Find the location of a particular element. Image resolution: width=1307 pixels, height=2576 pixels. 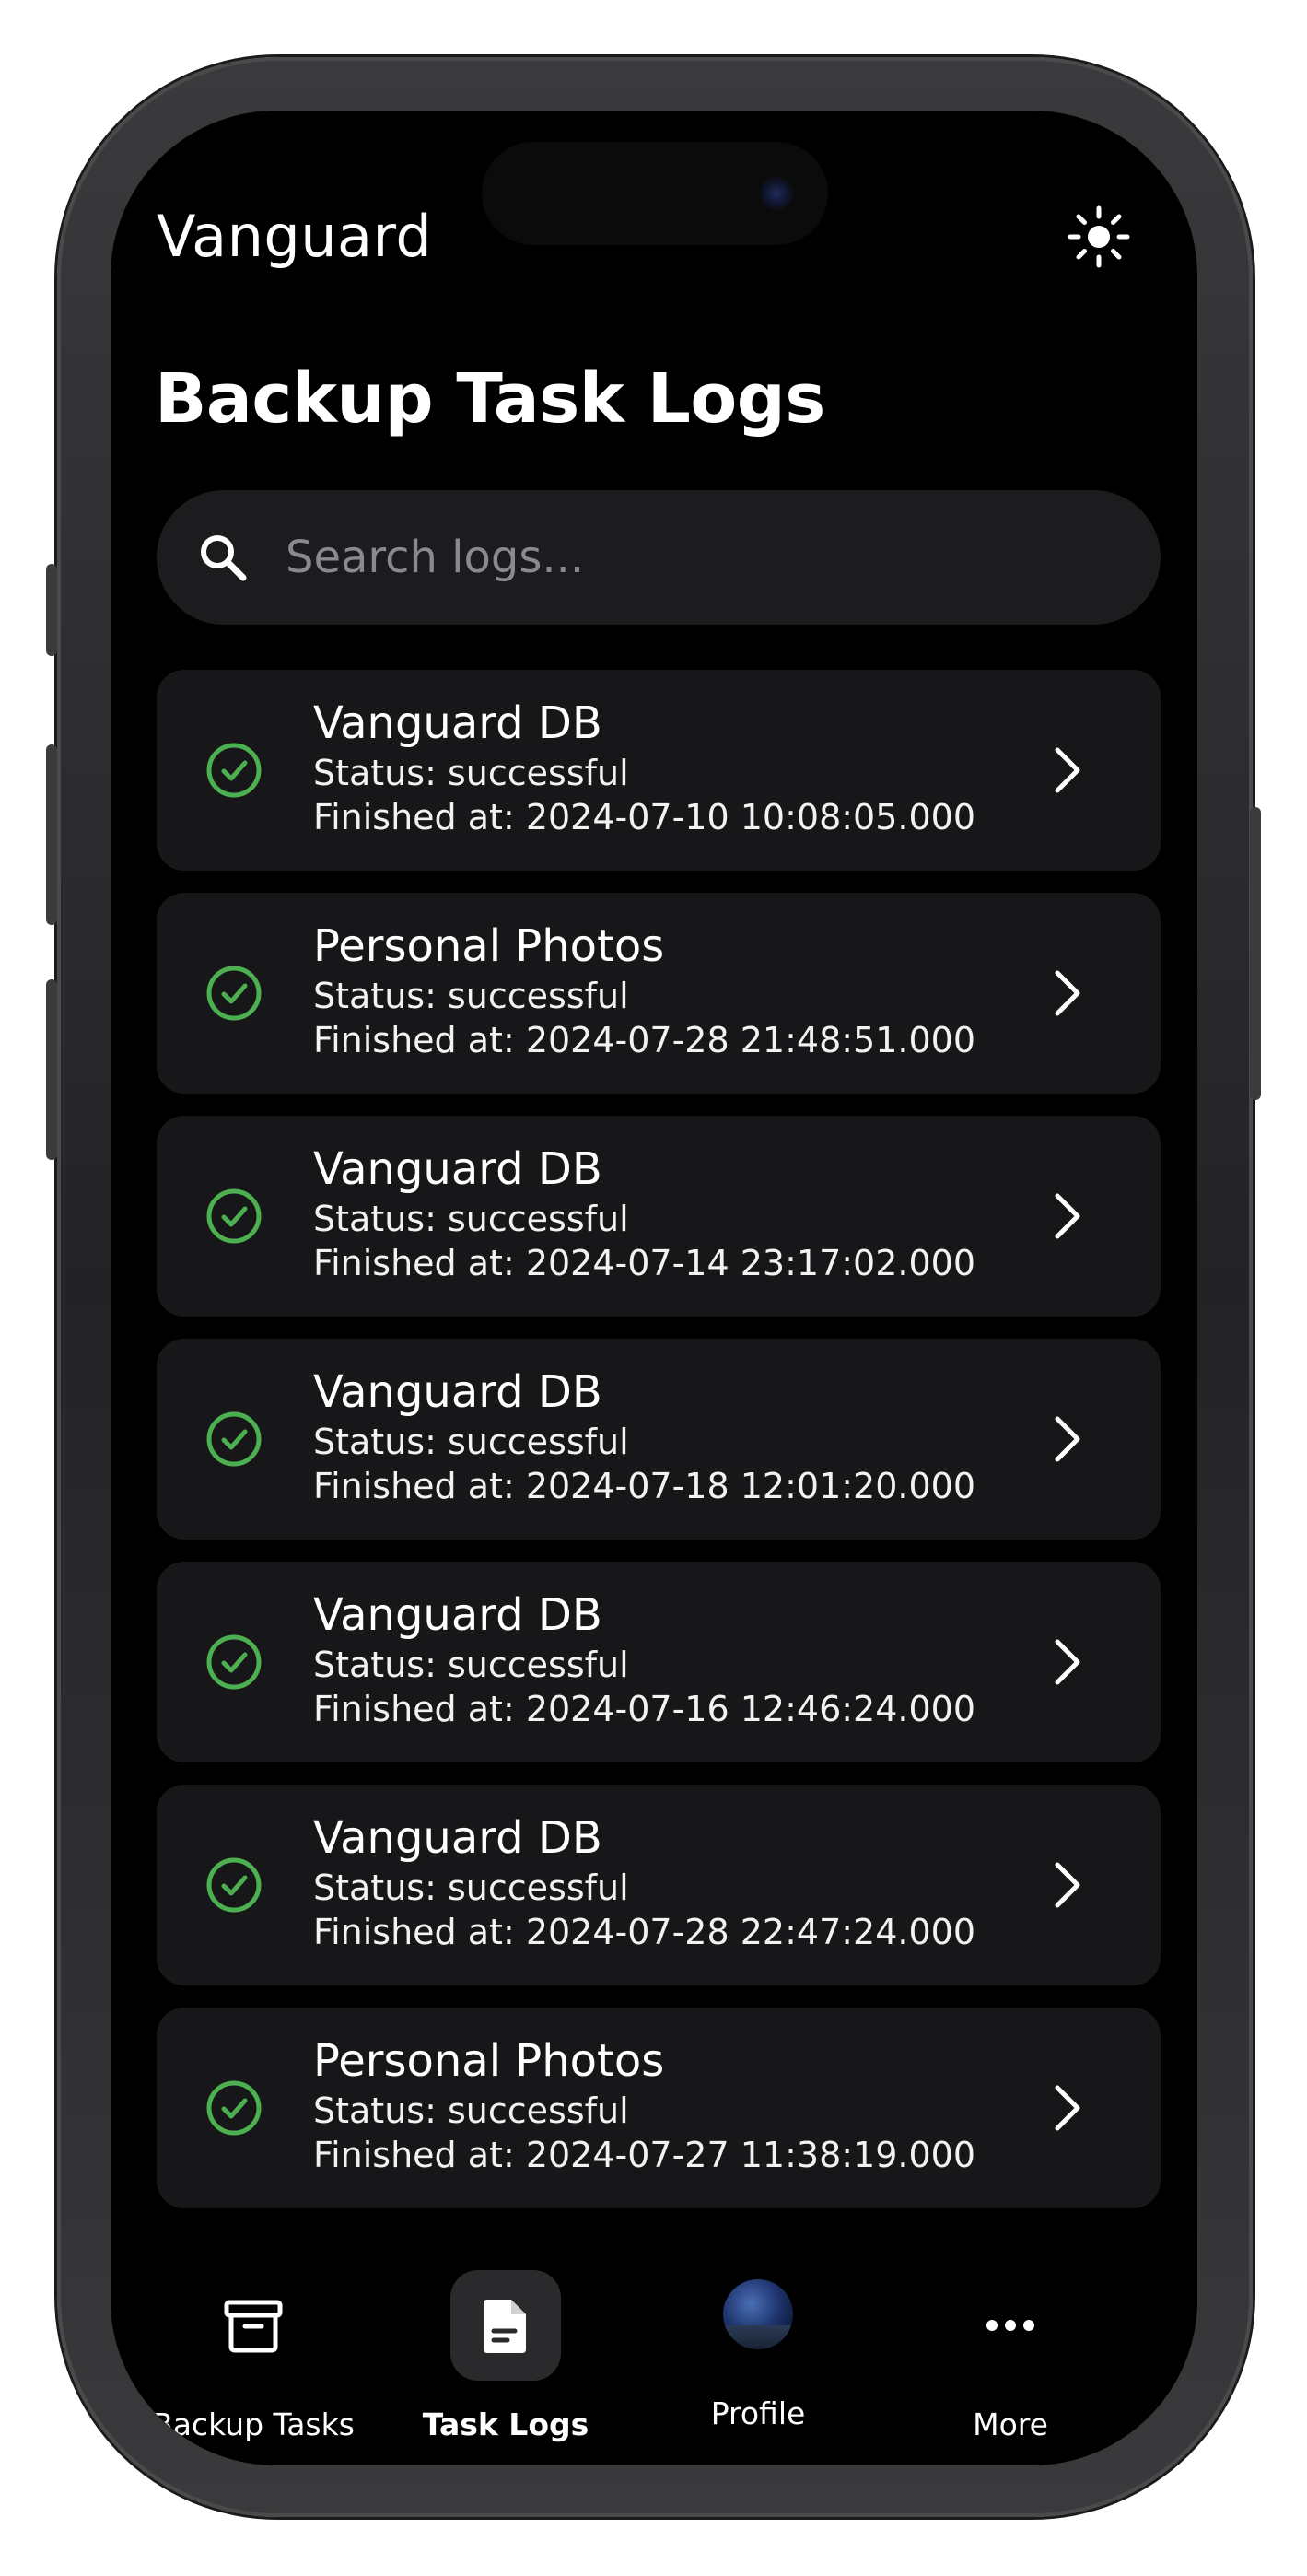

search-input is located at coordinates (664, 557).